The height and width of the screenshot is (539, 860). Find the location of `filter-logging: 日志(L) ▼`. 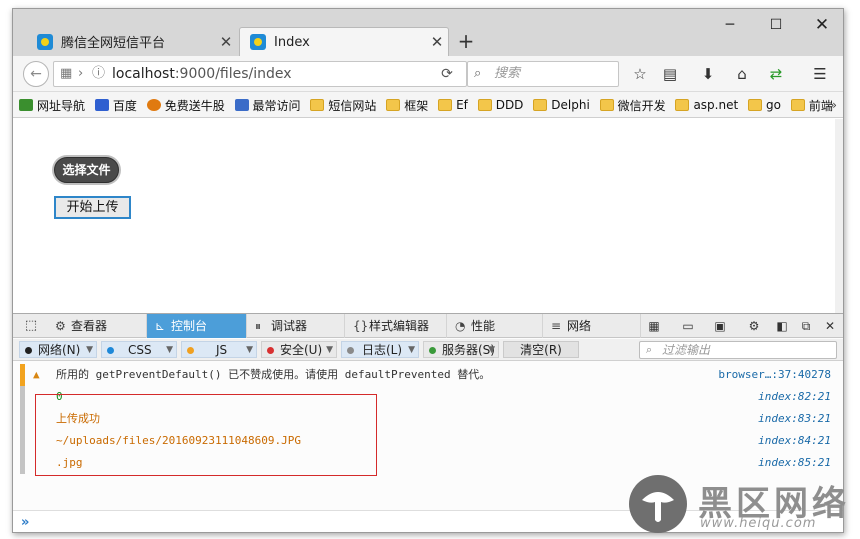

filter-logging: 日志(L) ▼ is located at coordinates (380, 349).